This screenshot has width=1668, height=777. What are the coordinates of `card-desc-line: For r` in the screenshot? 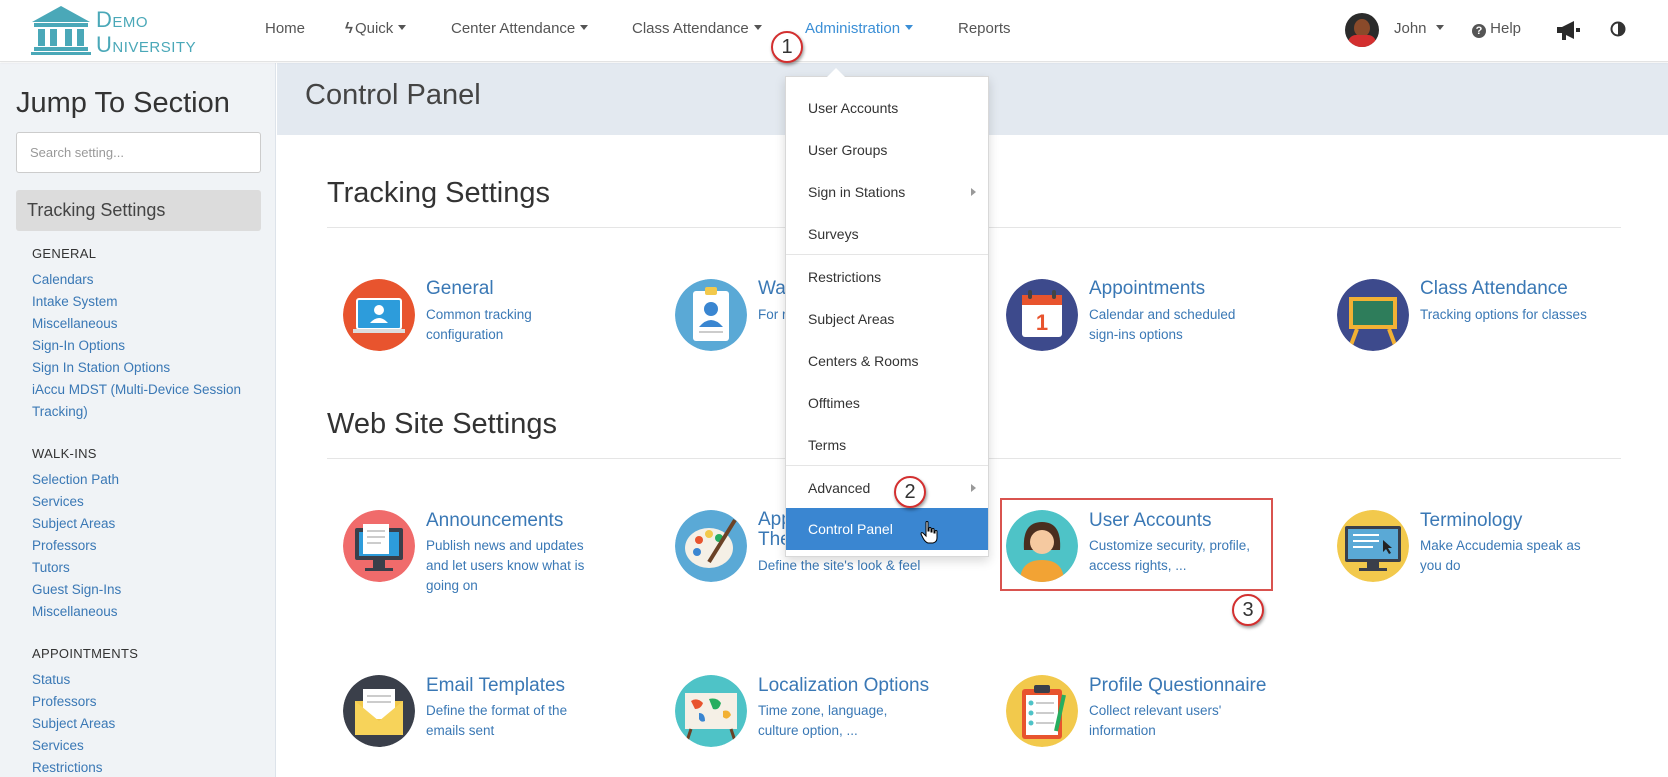 It's located at (772, 314).